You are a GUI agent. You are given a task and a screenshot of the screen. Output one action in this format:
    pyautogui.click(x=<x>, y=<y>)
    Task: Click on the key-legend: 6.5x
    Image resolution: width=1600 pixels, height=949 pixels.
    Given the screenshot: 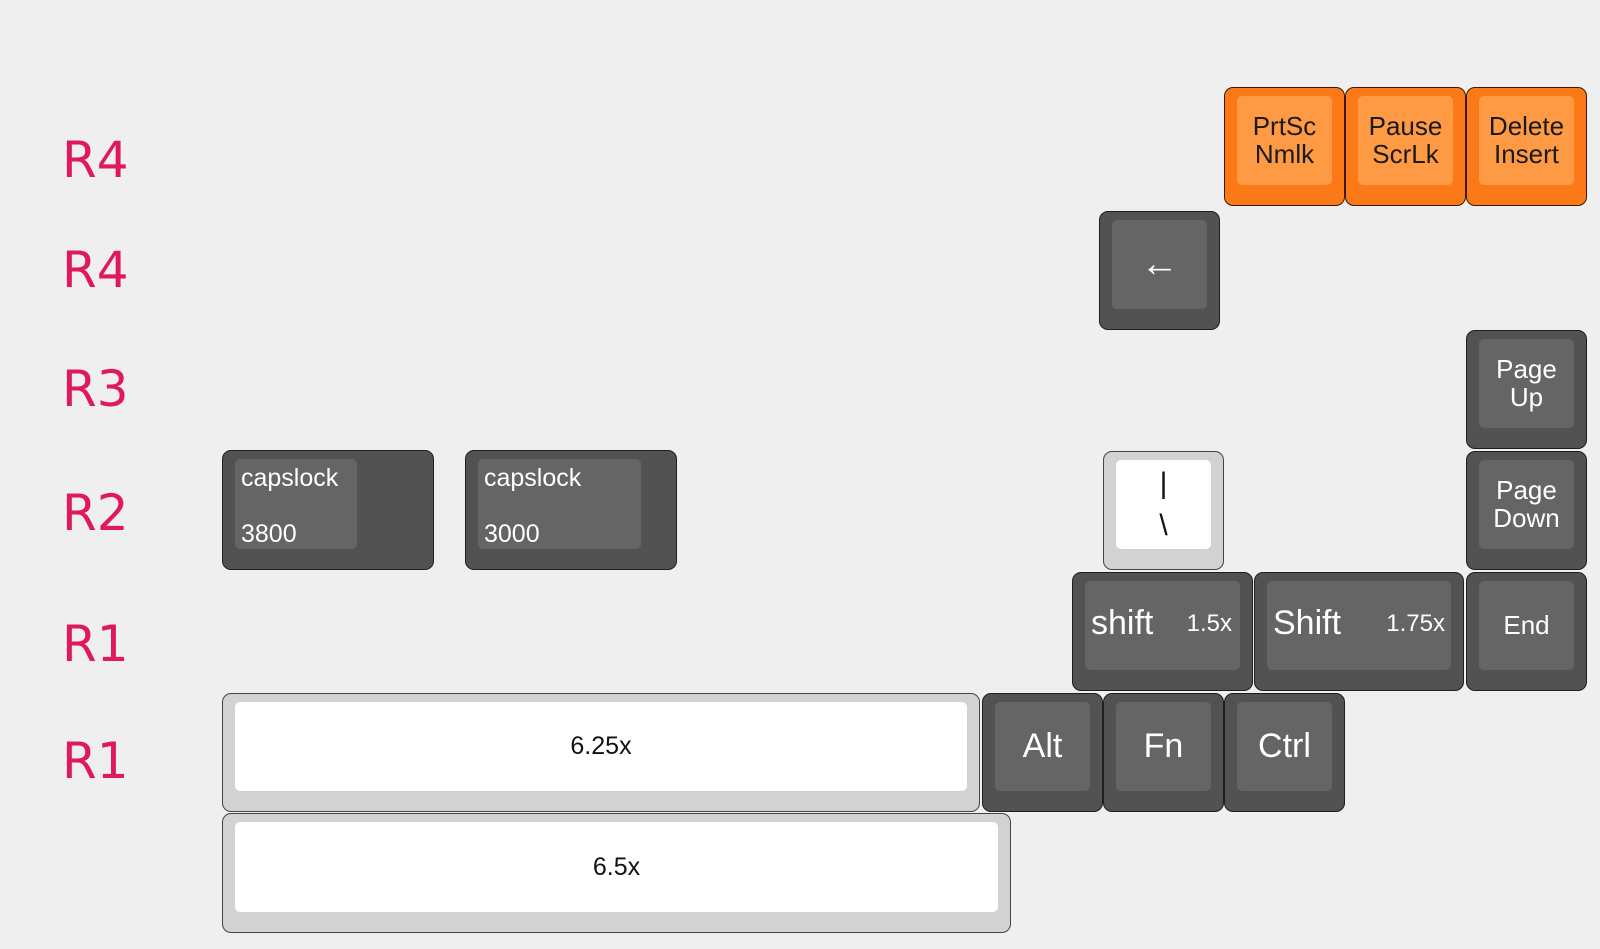 What is the action you would take?
    pyautogui.click(x=616, y=866)
    